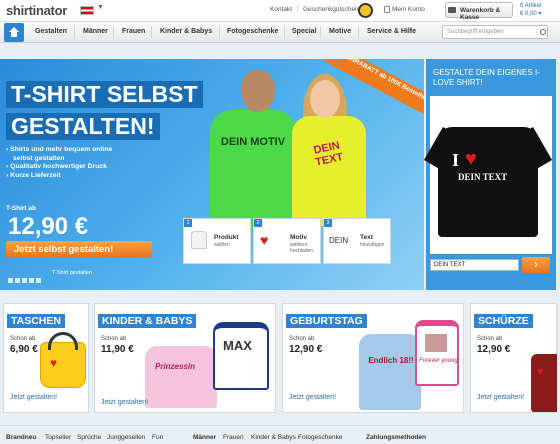 The image size is (560, 444). I want to click on apron-image, so click(544, 383).